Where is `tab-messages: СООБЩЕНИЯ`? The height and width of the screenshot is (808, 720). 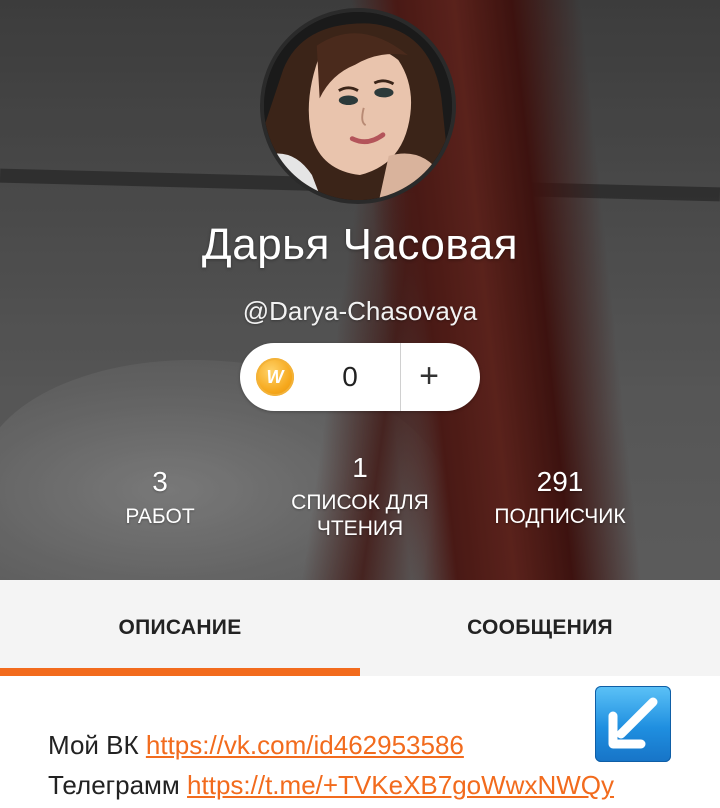 tab-messages: СООБЩЕНИЯ is located at coordinates (540, 628).